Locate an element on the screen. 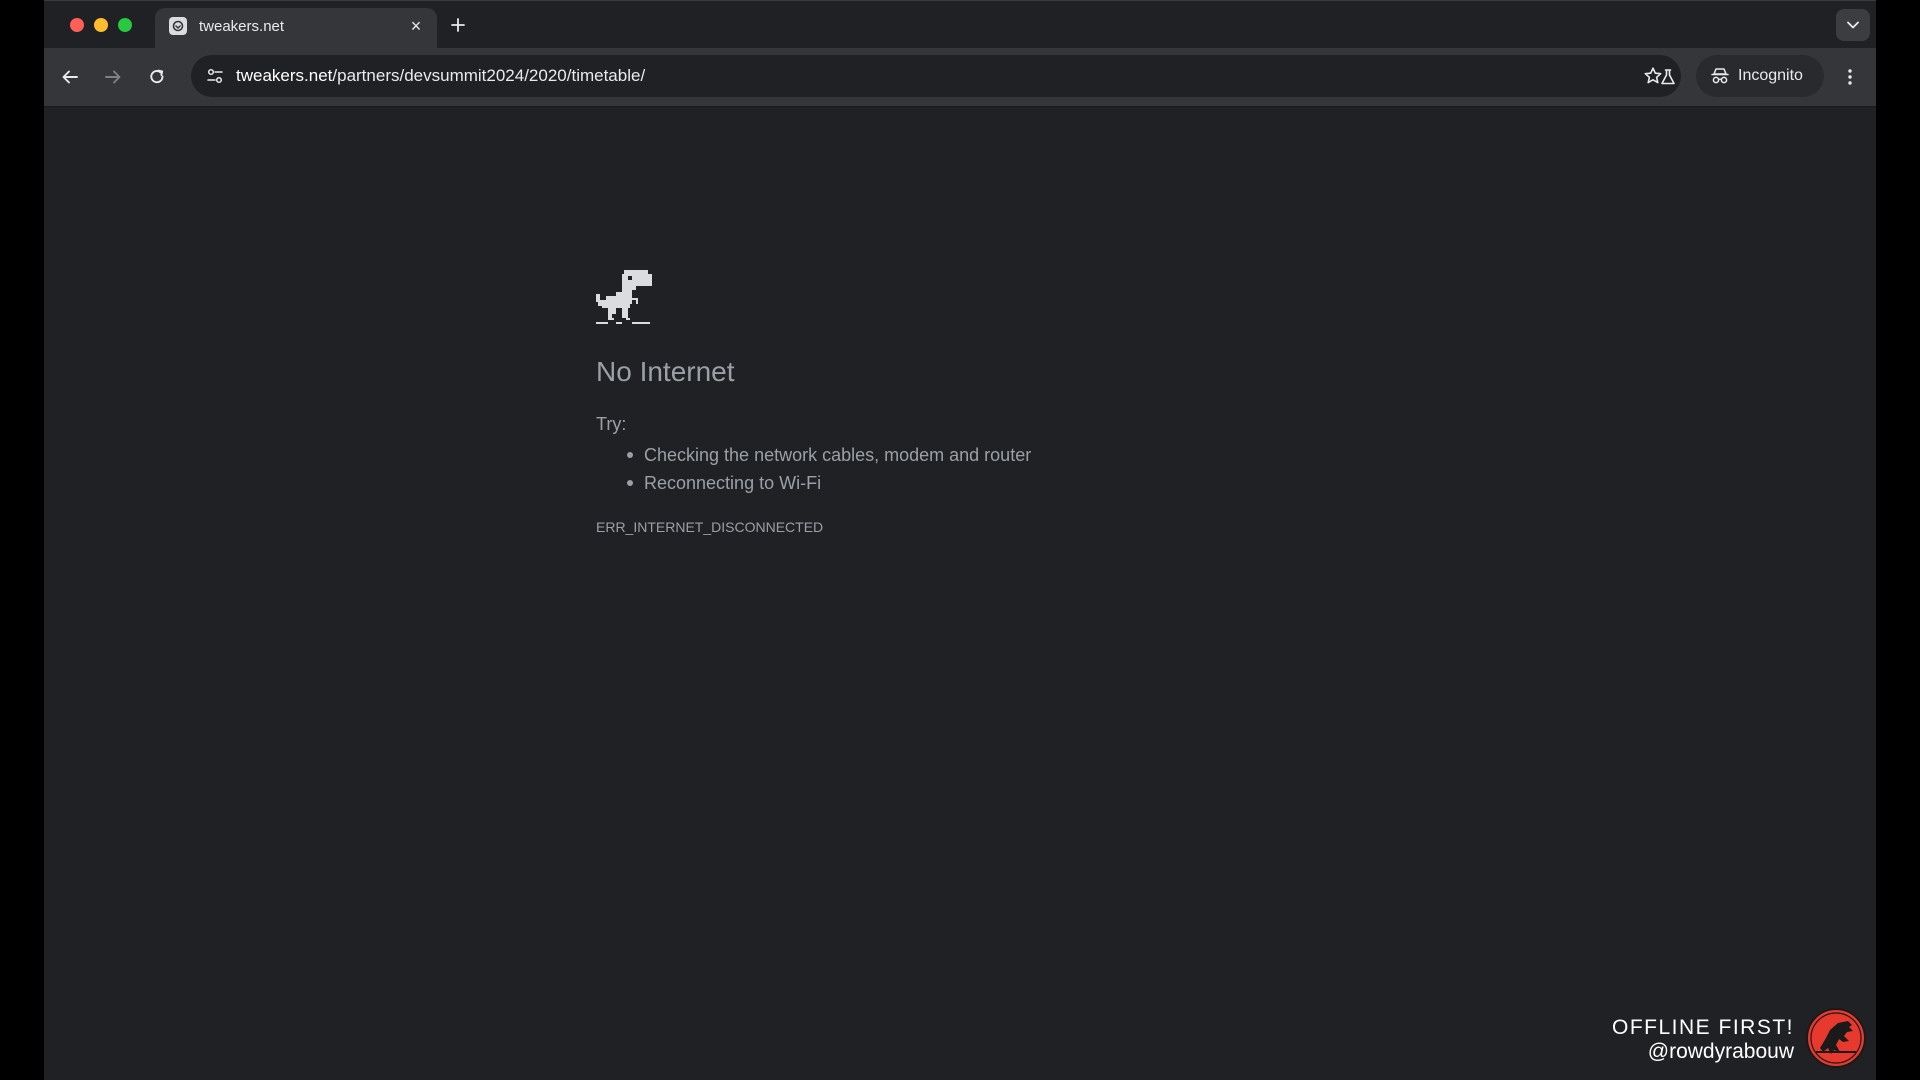  url-host: tweakers.net is located at coordinates (284, 75).